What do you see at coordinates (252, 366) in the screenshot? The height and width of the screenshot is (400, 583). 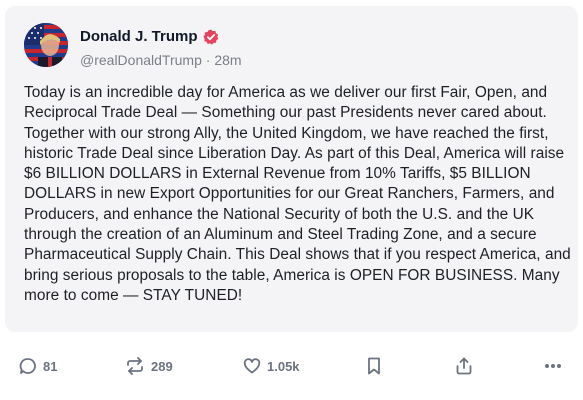 I see `heart-icon` at bounding box center [252, 366].